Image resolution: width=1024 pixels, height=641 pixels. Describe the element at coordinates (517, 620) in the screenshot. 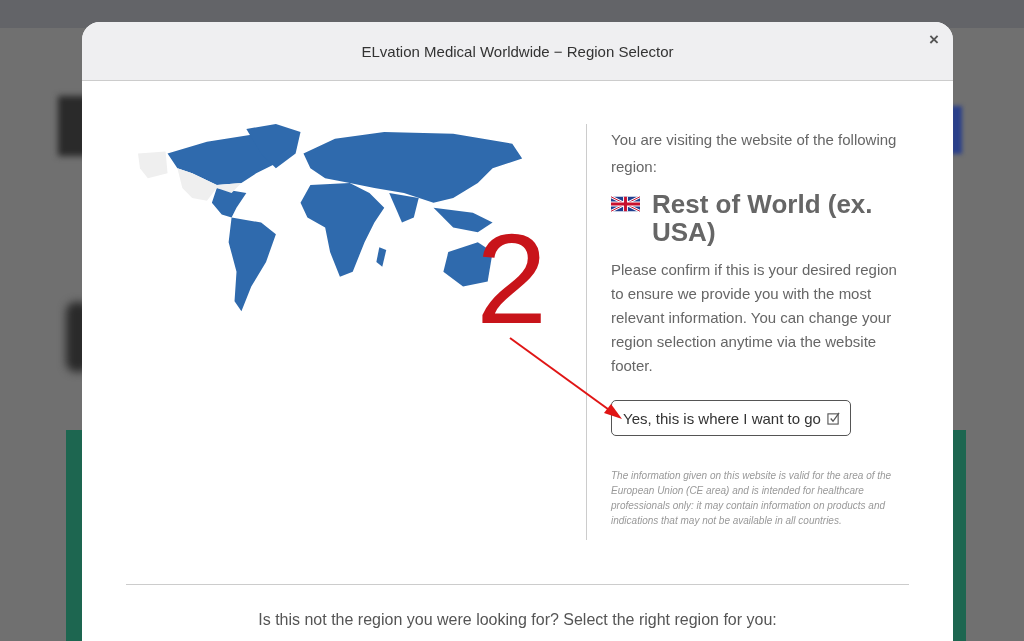

I see `other-regions-prompt: Is this not the region you were looking for? Select the right region for you:` at that location.